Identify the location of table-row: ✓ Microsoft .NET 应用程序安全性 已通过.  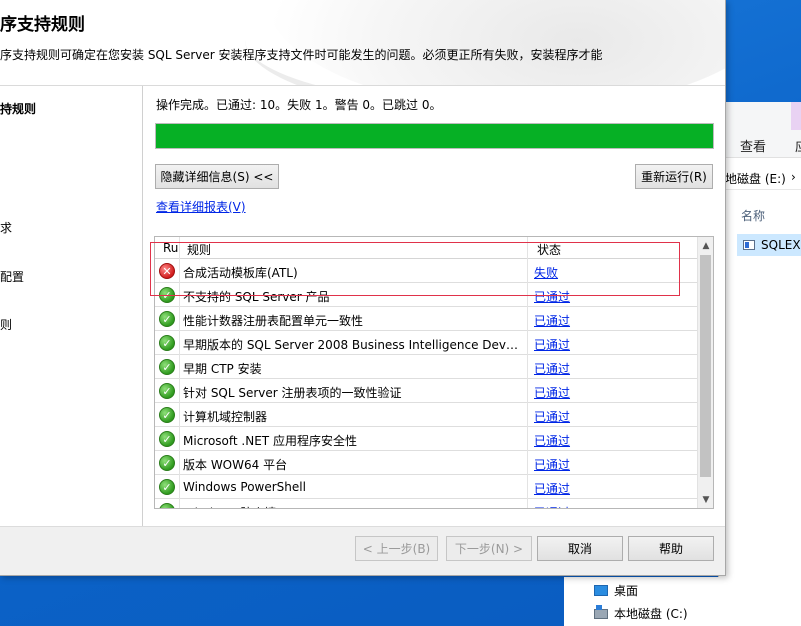
(426, 439).